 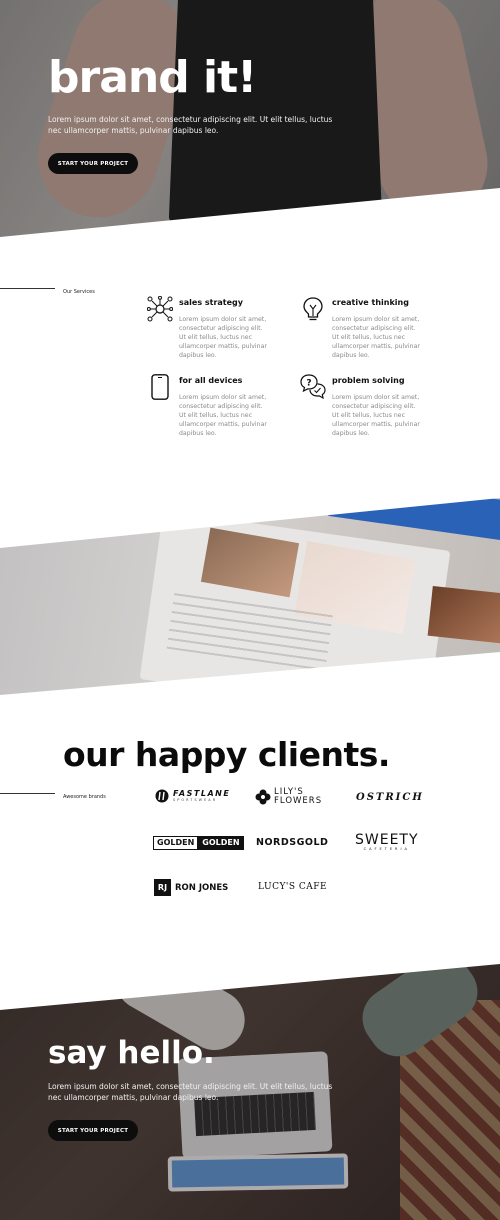 I want to click on logo-golden: GOLDEN GOLDEN, so click(x=198, y=843).